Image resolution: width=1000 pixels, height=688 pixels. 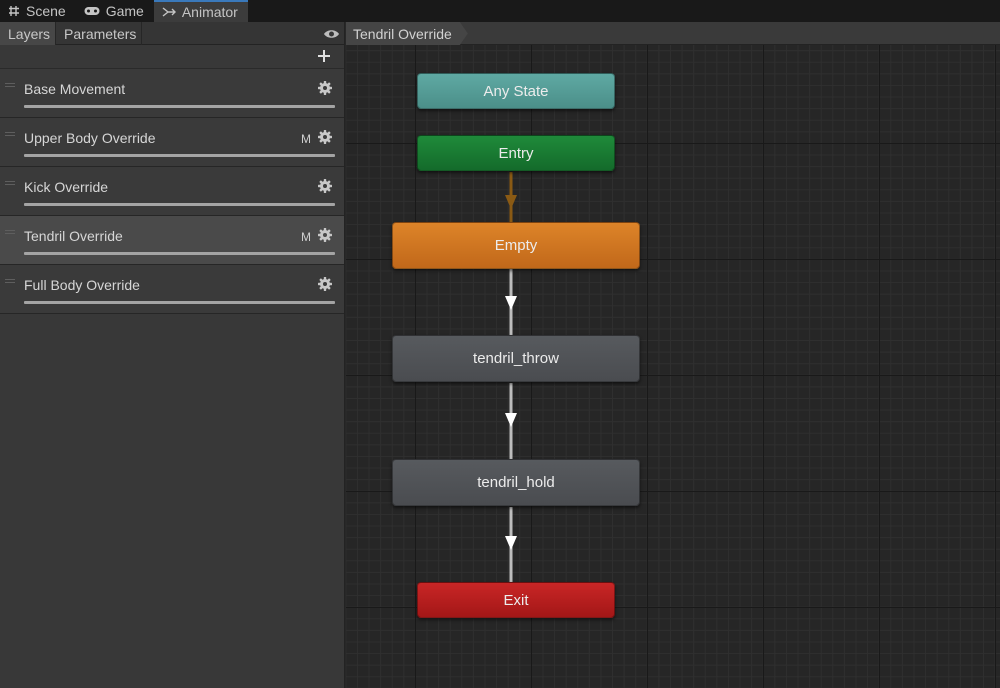 I want to click on plus-icon, so click(x=324, y=56).